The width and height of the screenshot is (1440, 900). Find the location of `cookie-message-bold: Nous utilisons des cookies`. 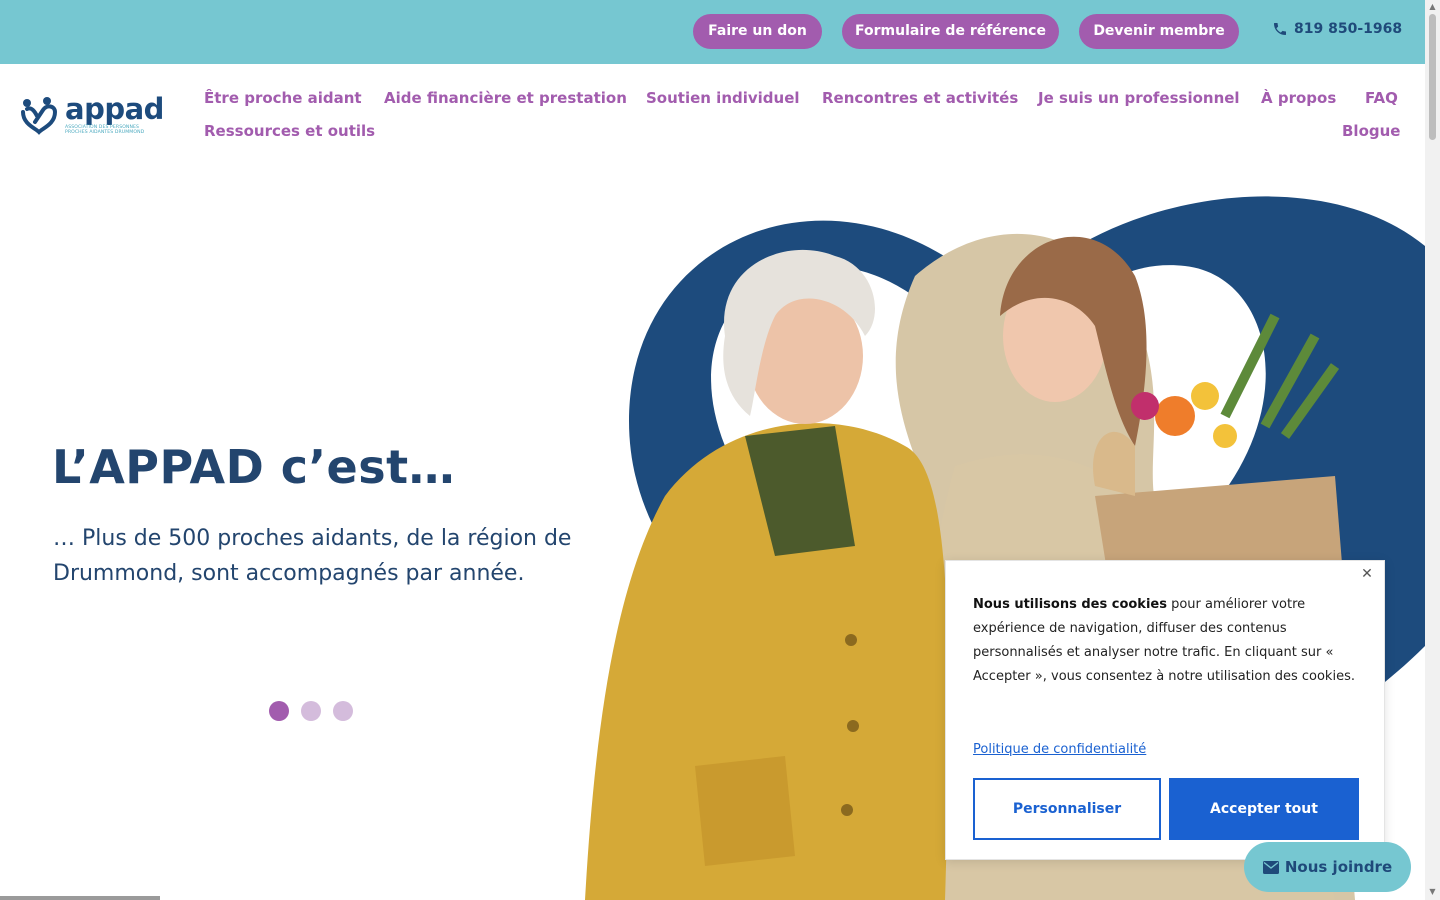

cookie-message-bold: Nous utilisons des cookies is located at coordinates (1070, 604).